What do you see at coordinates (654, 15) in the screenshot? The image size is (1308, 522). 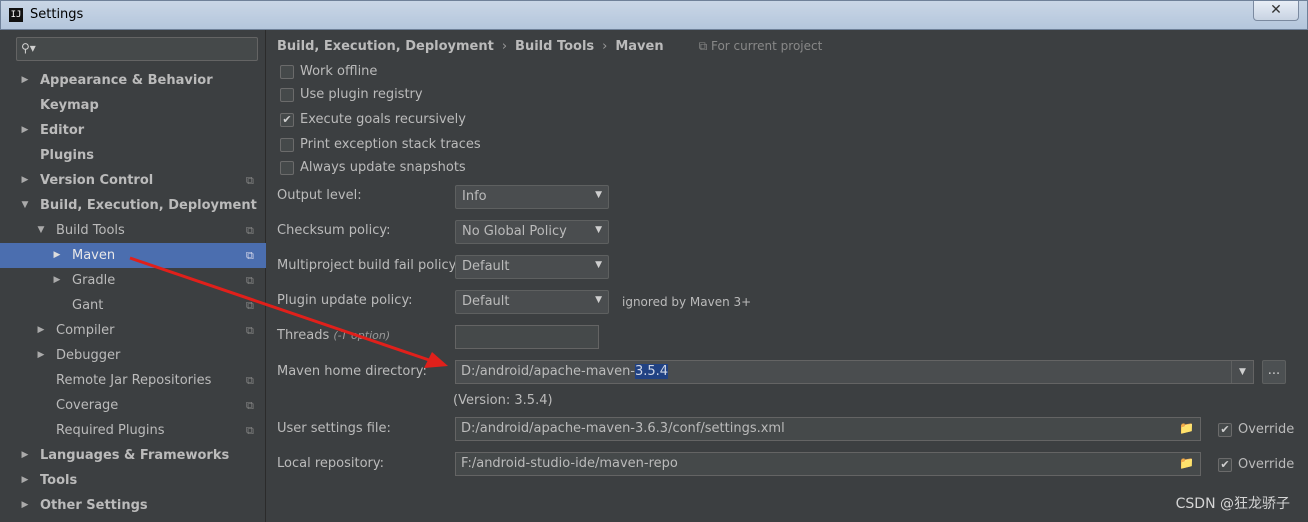 I see `window-titlebar: IJ Settings ✕` at bounding box center [654, 15].